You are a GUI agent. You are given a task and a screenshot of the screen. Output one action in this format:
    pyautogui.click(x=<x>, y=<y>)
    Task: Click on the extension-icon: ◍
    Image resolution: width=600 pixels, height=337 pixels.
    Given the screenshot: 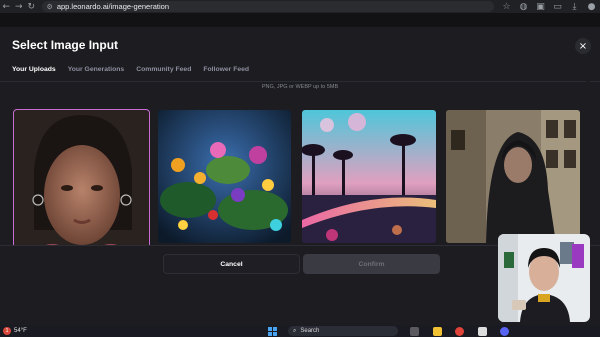 What is the action you would take?
    pyautogui.click(x=523, y=6)
    